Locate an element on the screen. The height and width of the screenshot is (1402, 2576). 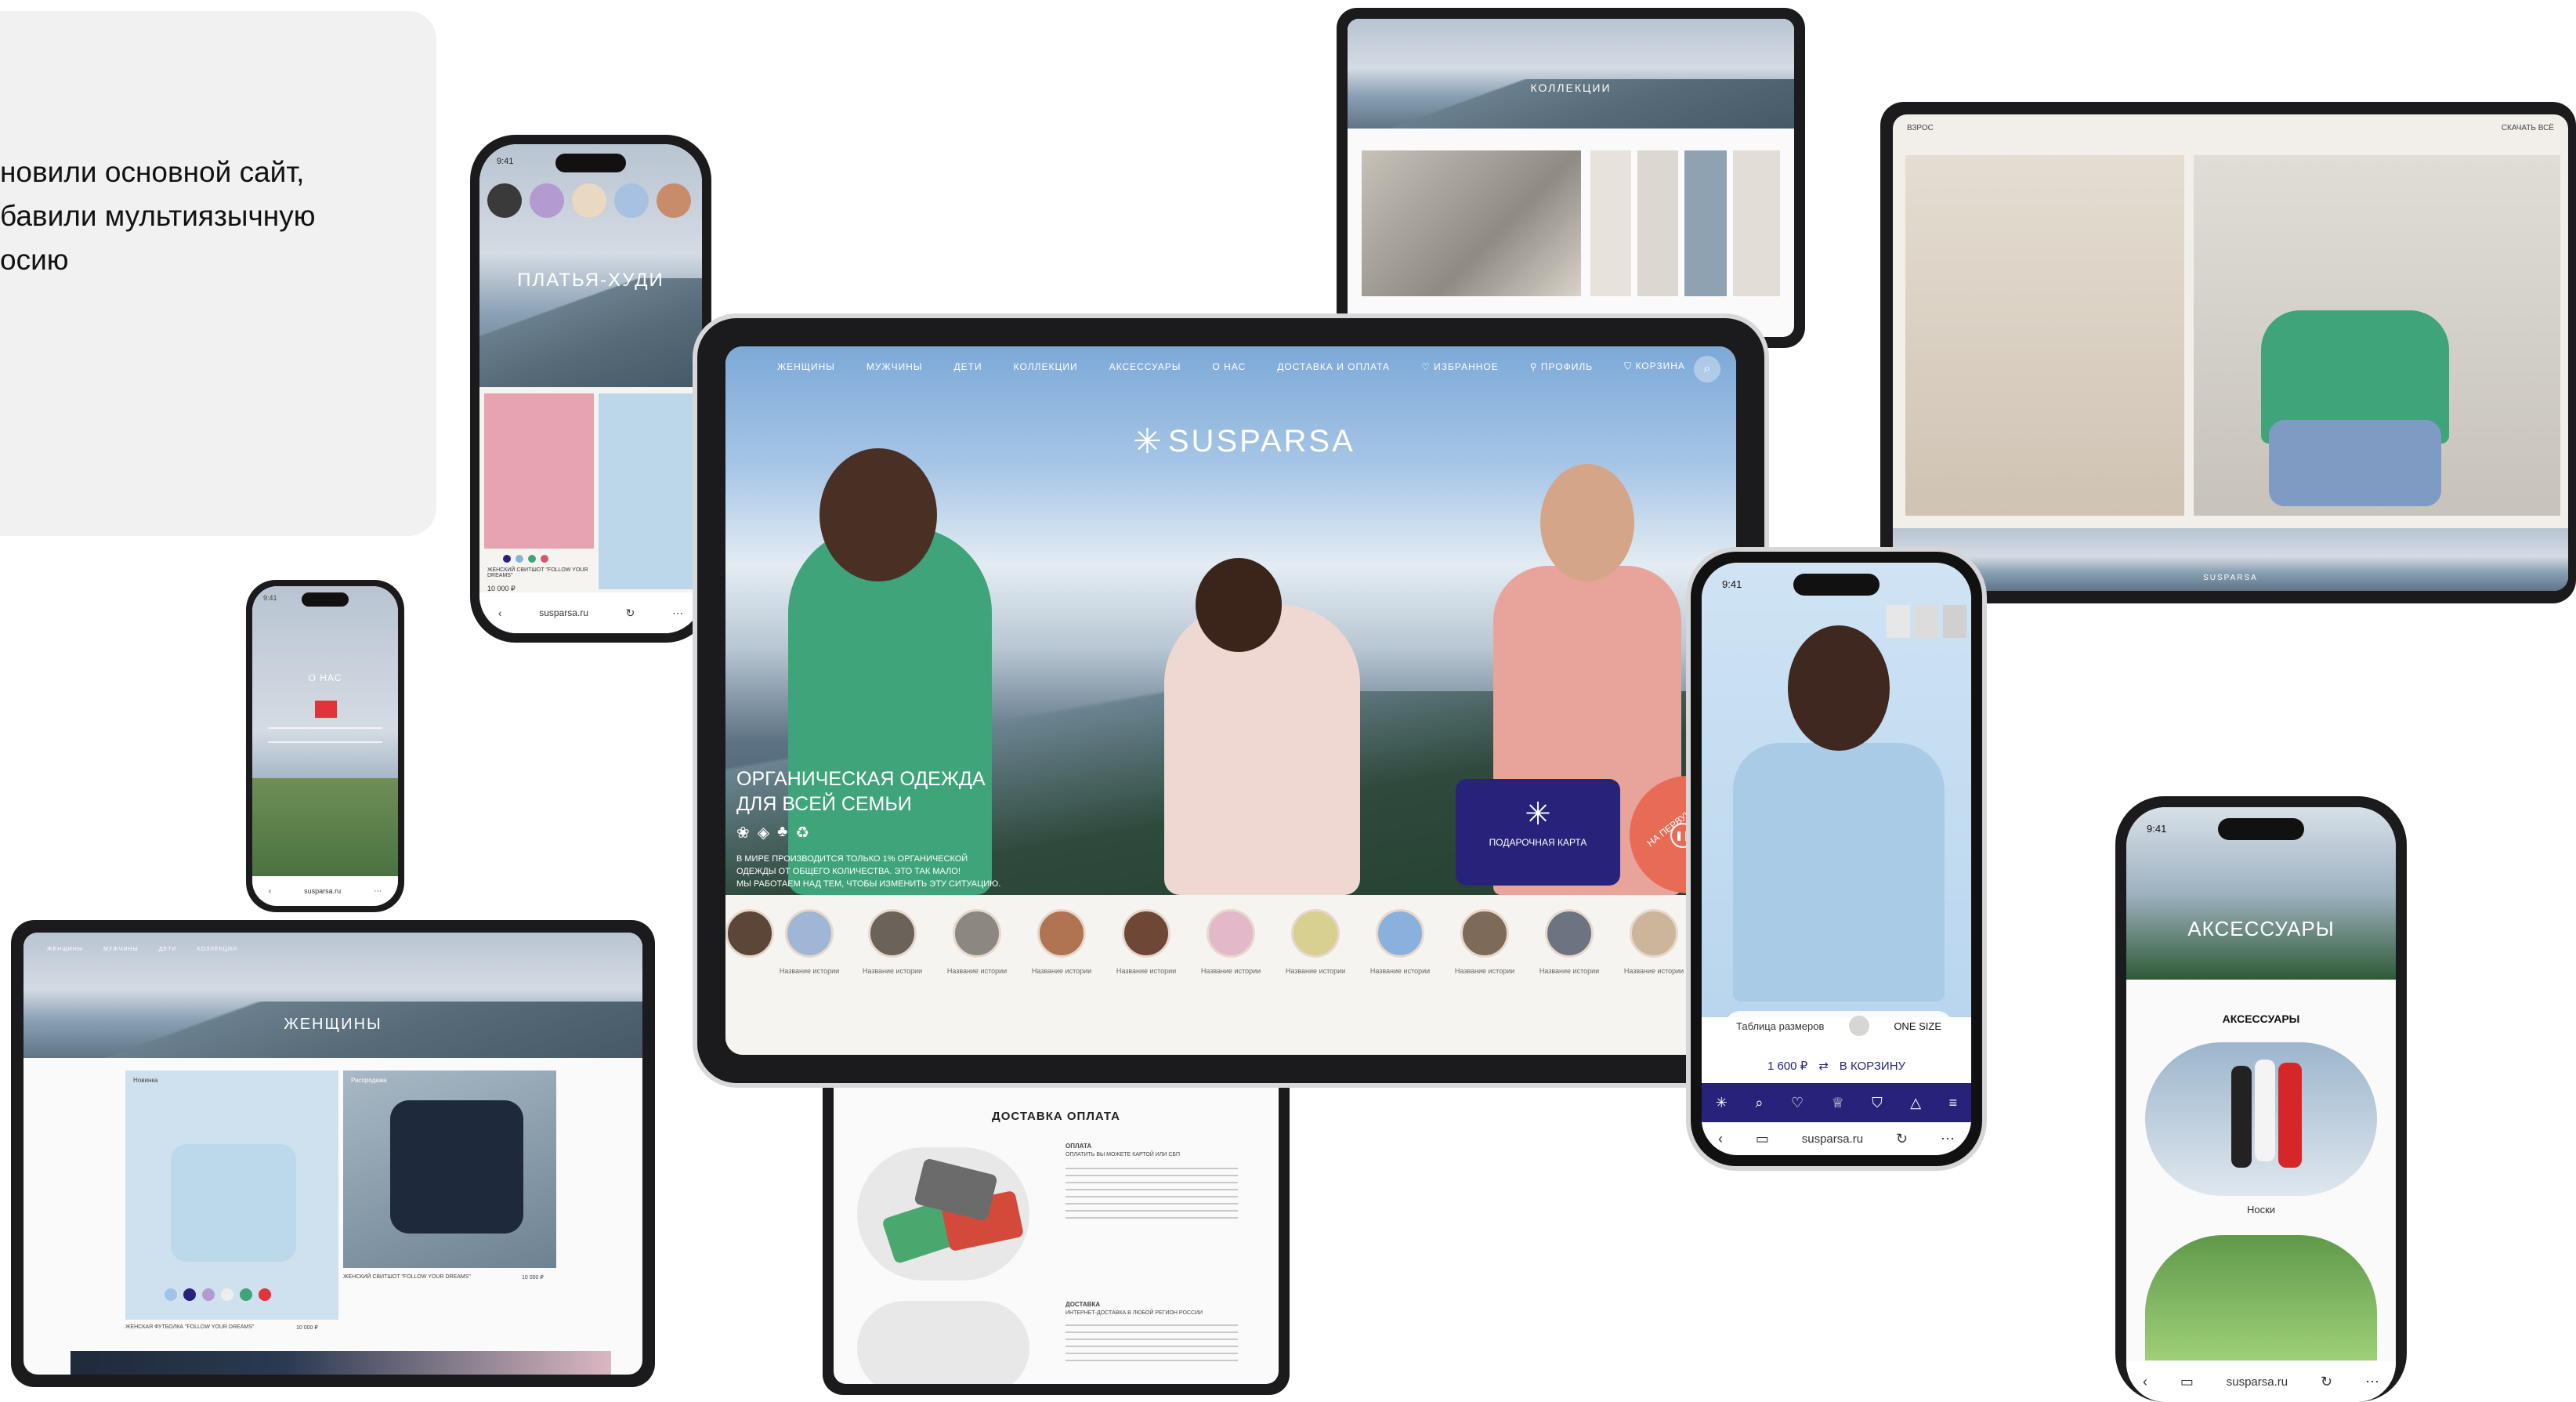
product-dots is located at coordinates (218, 1294).